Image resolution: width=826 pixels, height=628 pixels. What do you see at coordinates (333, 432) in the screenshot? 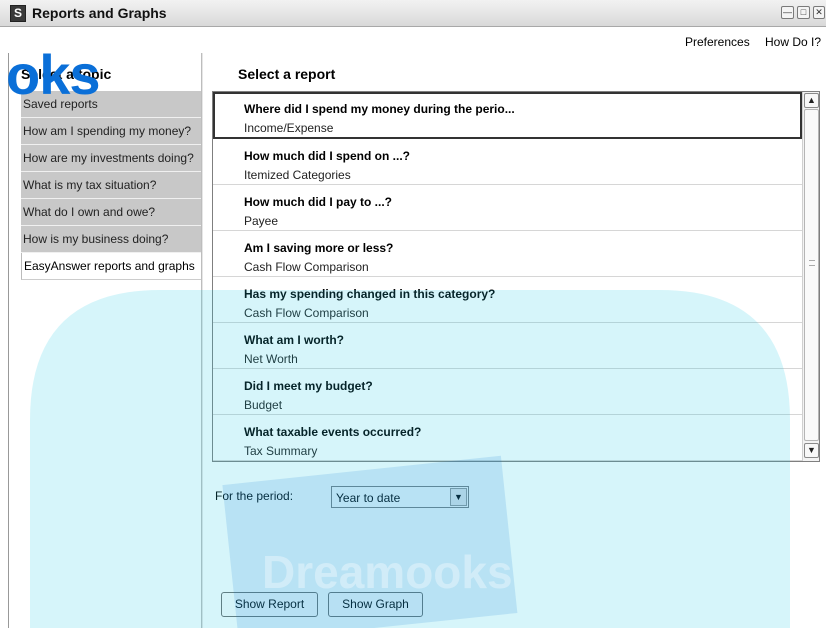
I see `report-question: What taxable events occurred?` at bounding box center [333, 432].